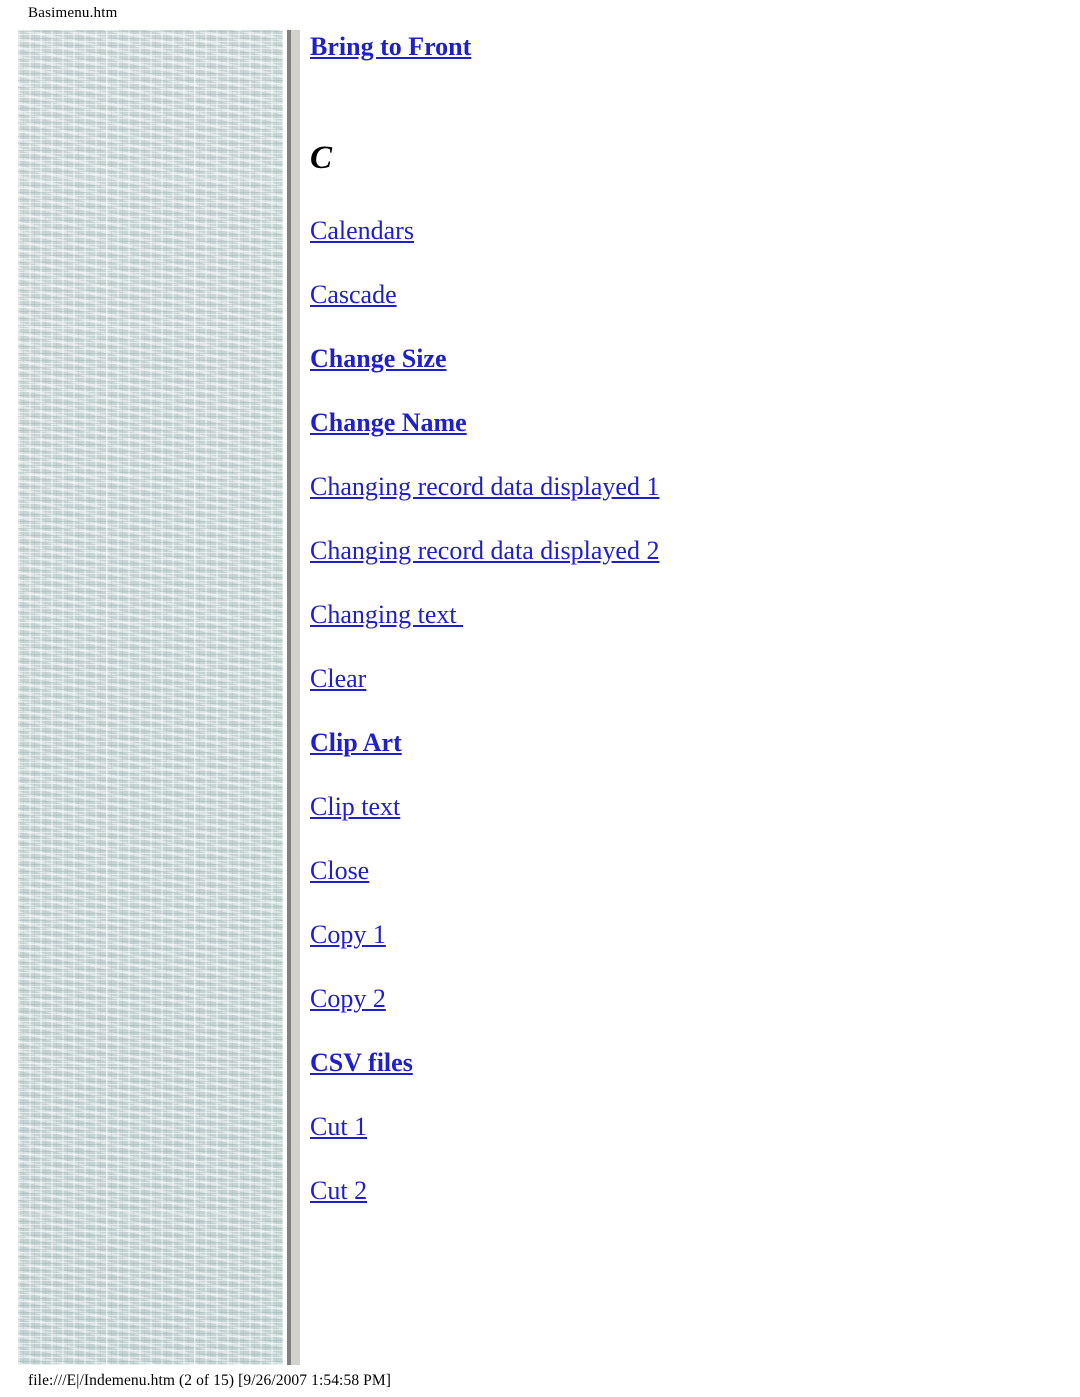 Image resolution: width=1080 pixels, height=1397 pixels. I want to click on page-header-title: Basimenu.htm, so click(73, 13).